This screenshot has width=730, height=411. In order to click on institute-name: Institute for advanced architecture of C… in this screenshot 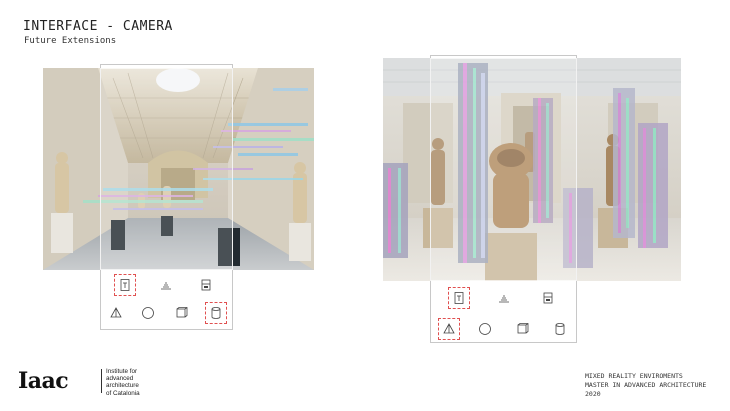, I will do `click(123, 382)`.